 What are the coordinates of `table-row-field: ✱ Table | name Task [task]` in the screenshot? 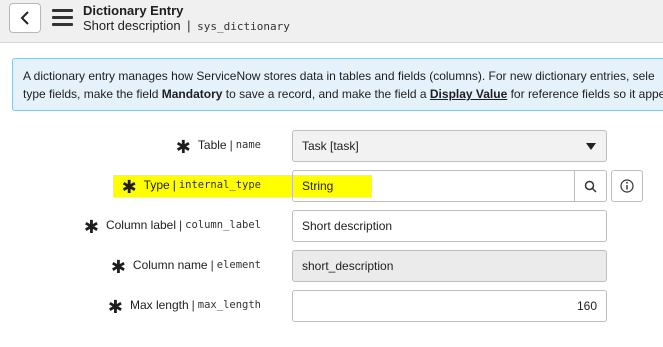 It's located at (331, 146).